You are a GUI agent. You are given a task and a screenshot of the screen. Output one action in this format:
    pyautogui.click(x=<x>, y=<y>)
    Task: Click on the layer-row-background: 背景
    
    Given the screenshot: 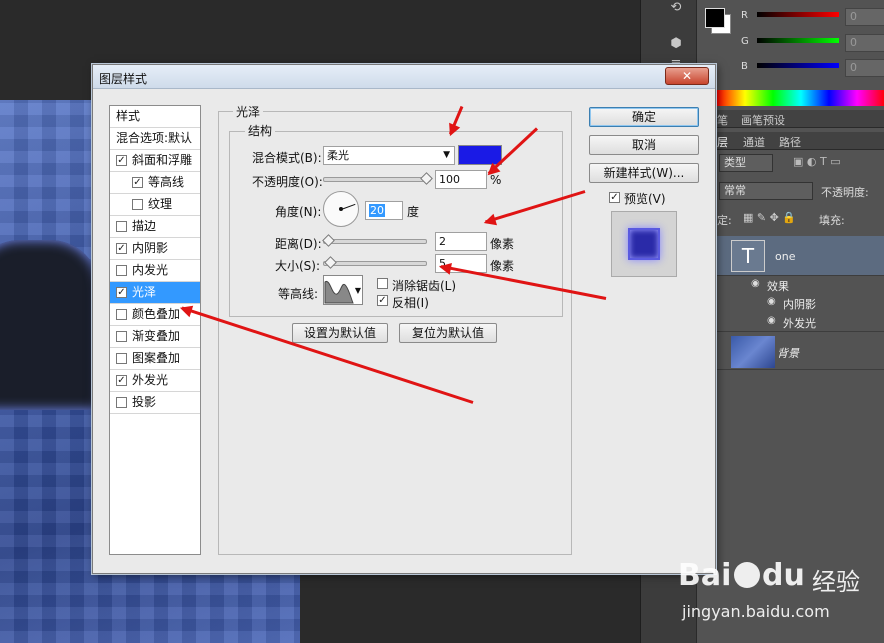 What is the action you would take?
    pyautogui.click(x=790, y=352)
    